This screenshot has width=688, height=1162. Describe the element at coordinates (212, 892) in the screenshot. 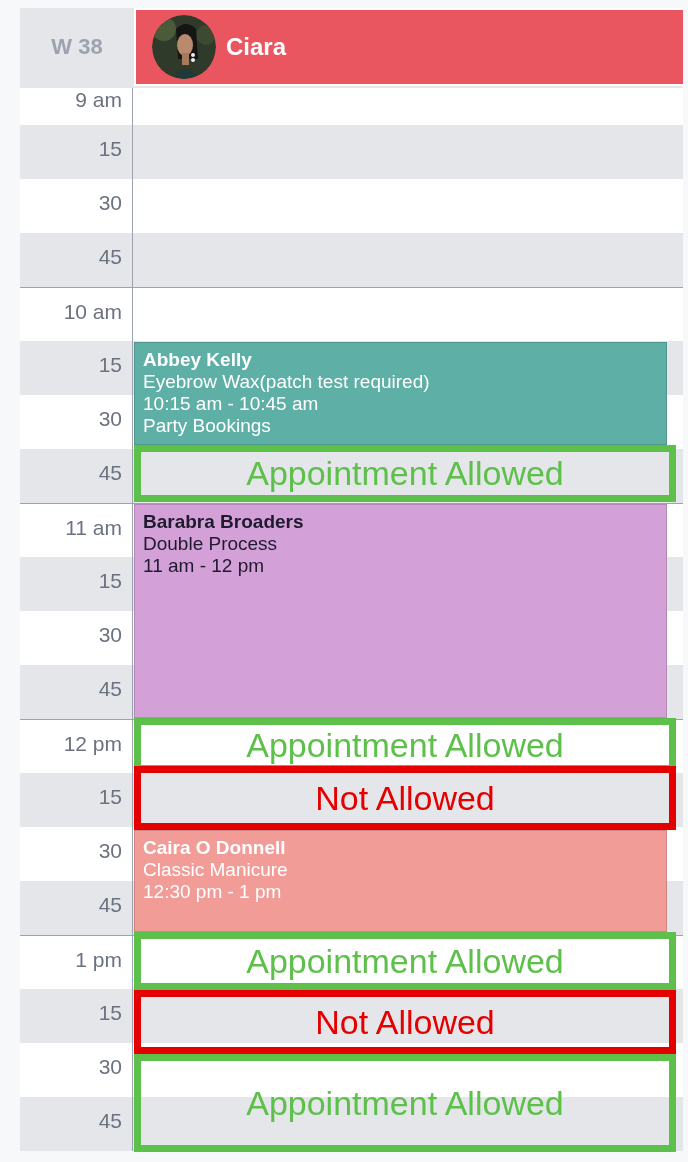

I see `appointment-detail: 12:30 pm - 1 pm` at that location.